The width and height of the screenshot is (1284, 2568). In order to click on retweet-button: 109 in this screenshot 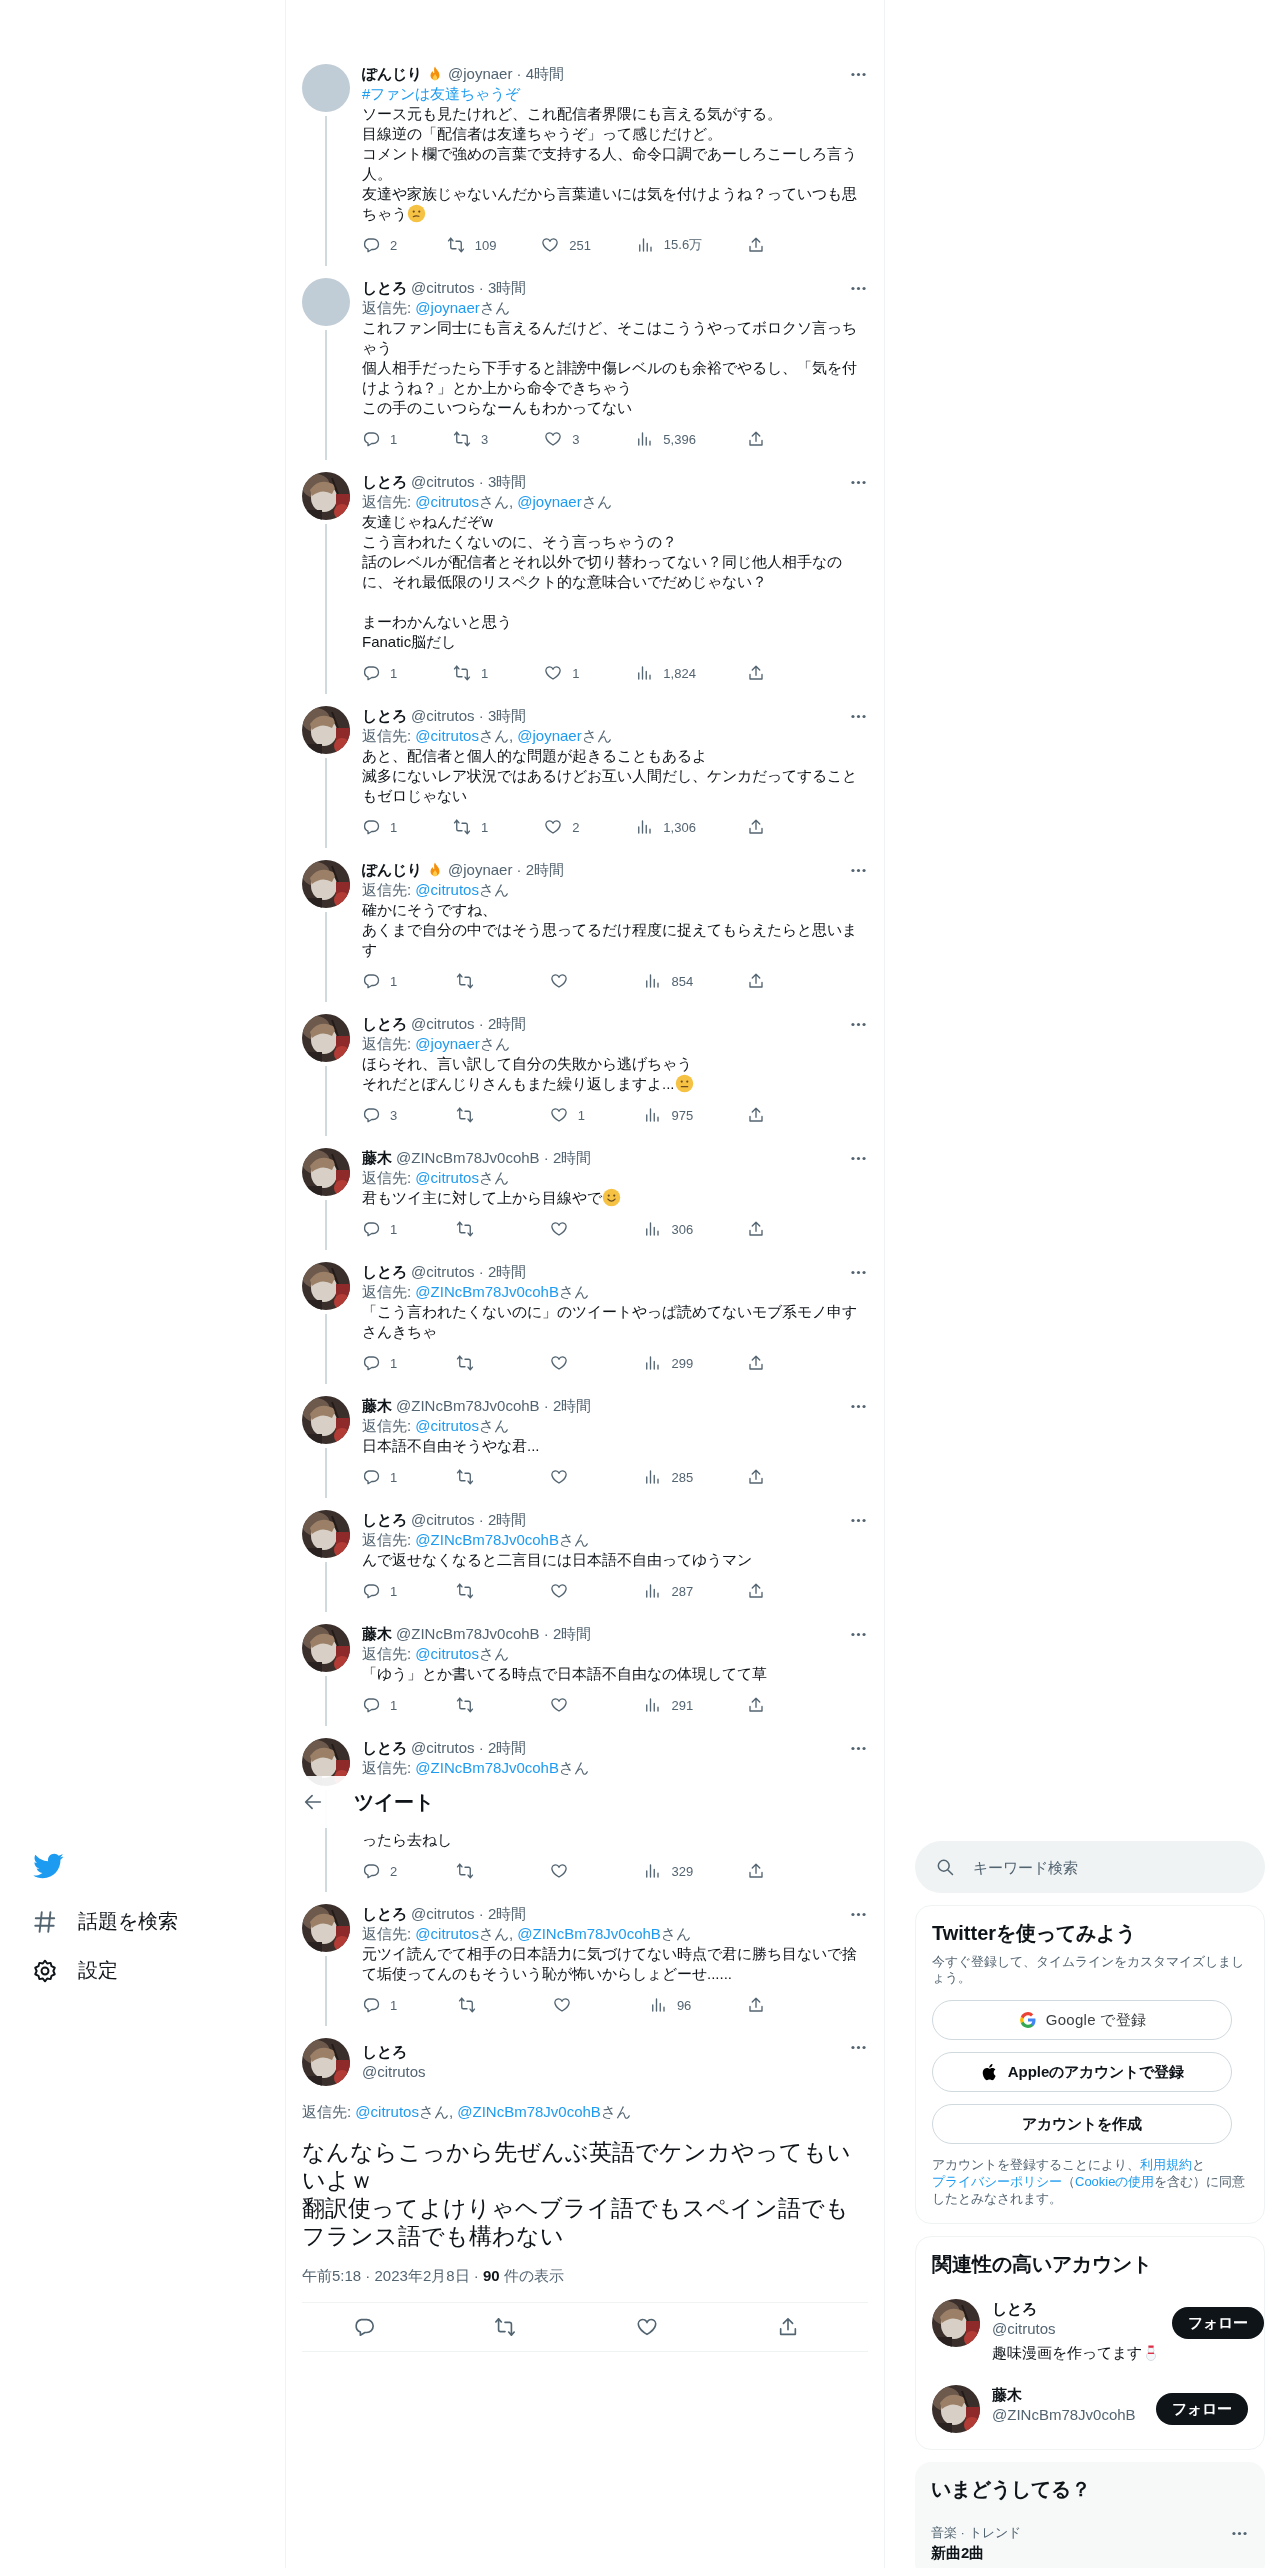, I will do `click(471, 245)`.